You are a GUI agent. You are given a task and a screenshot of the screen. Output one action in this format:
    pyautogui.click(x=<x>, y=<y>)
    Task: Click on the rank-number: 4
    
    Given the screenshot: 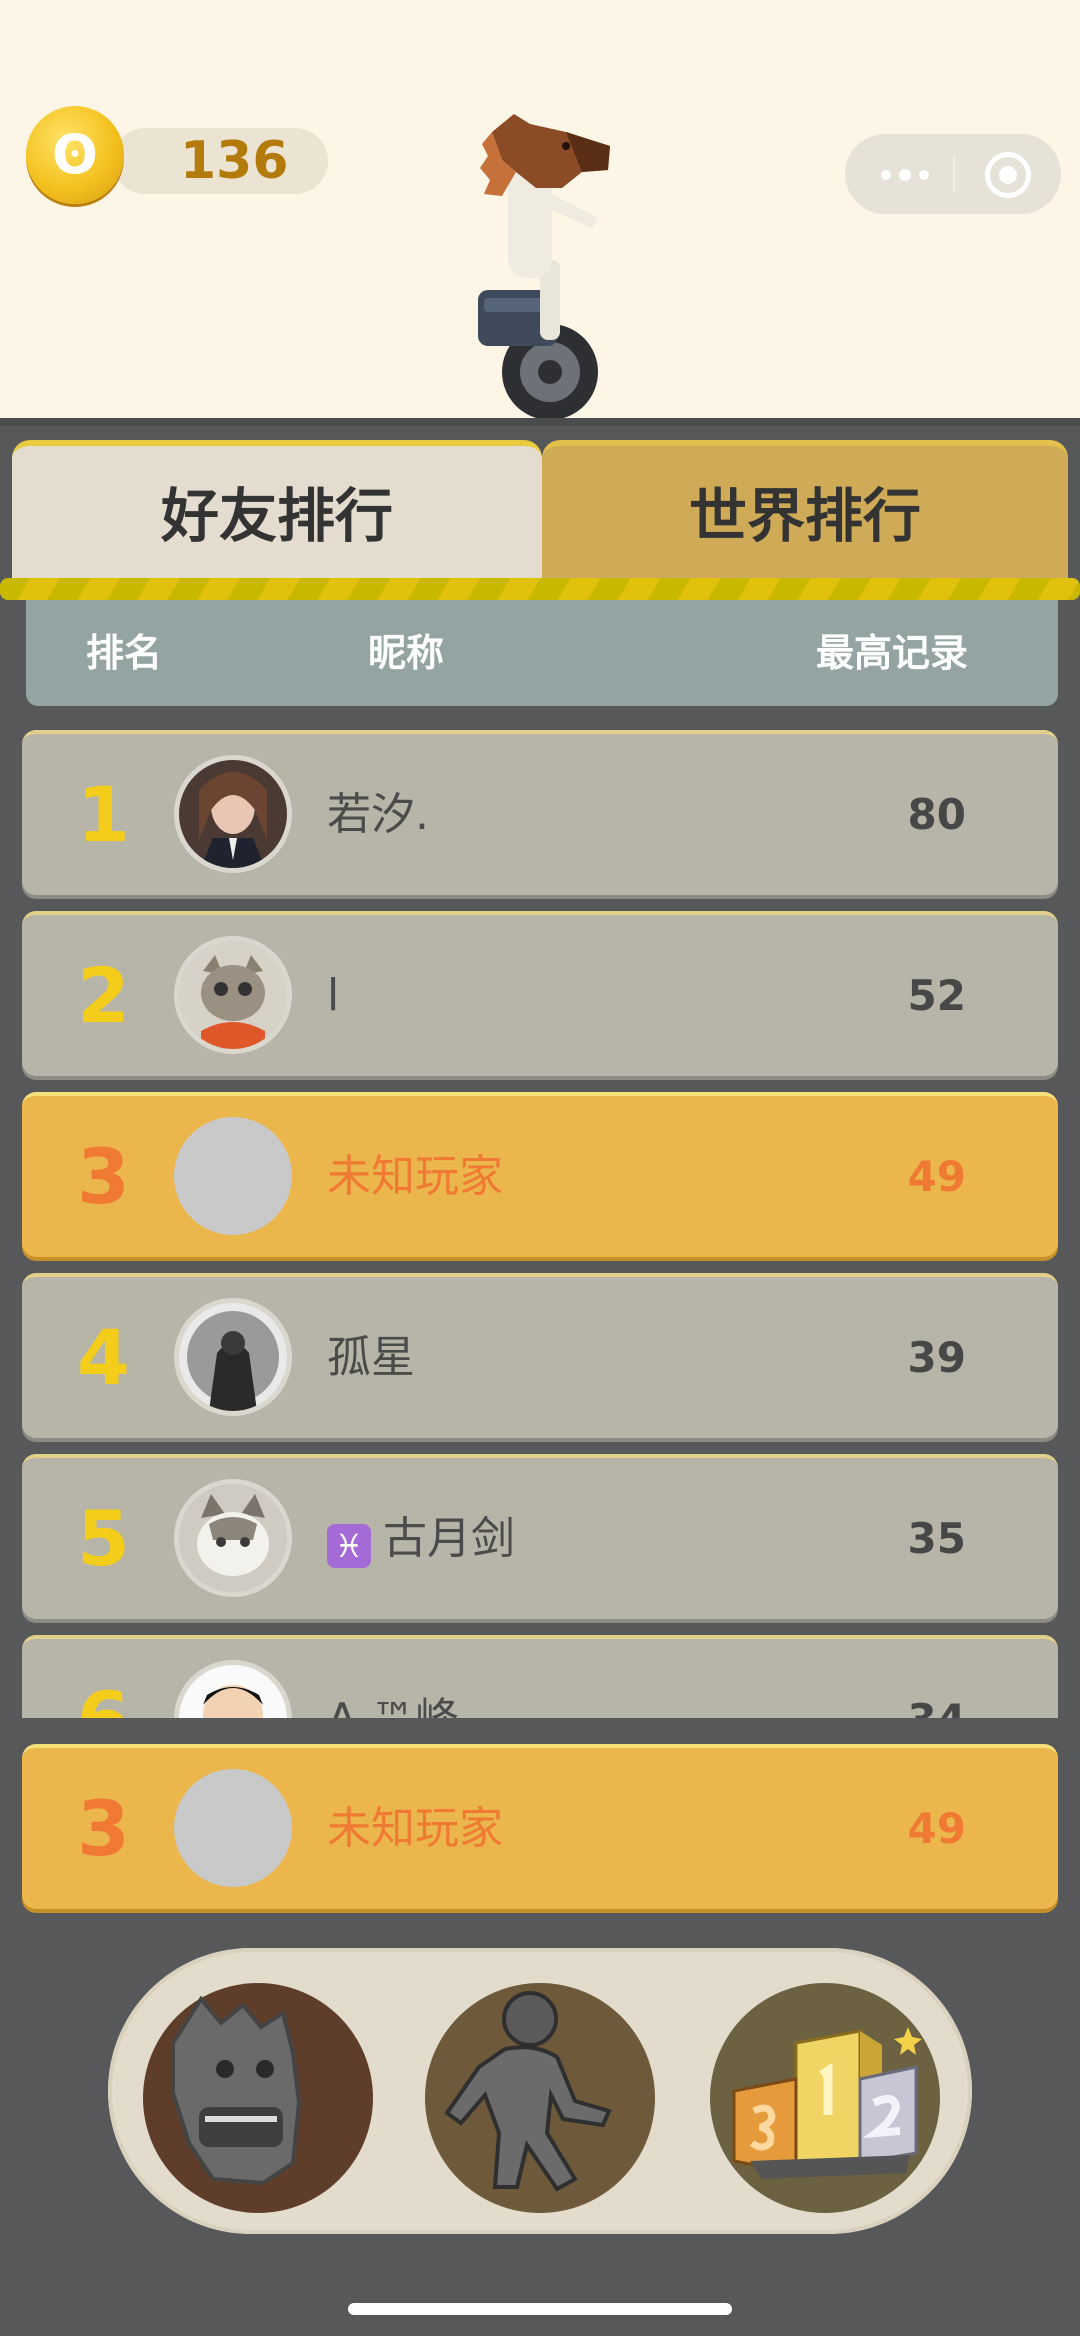 What is the action you would take?
    pyautogui.click(x=103, y=1357)
    